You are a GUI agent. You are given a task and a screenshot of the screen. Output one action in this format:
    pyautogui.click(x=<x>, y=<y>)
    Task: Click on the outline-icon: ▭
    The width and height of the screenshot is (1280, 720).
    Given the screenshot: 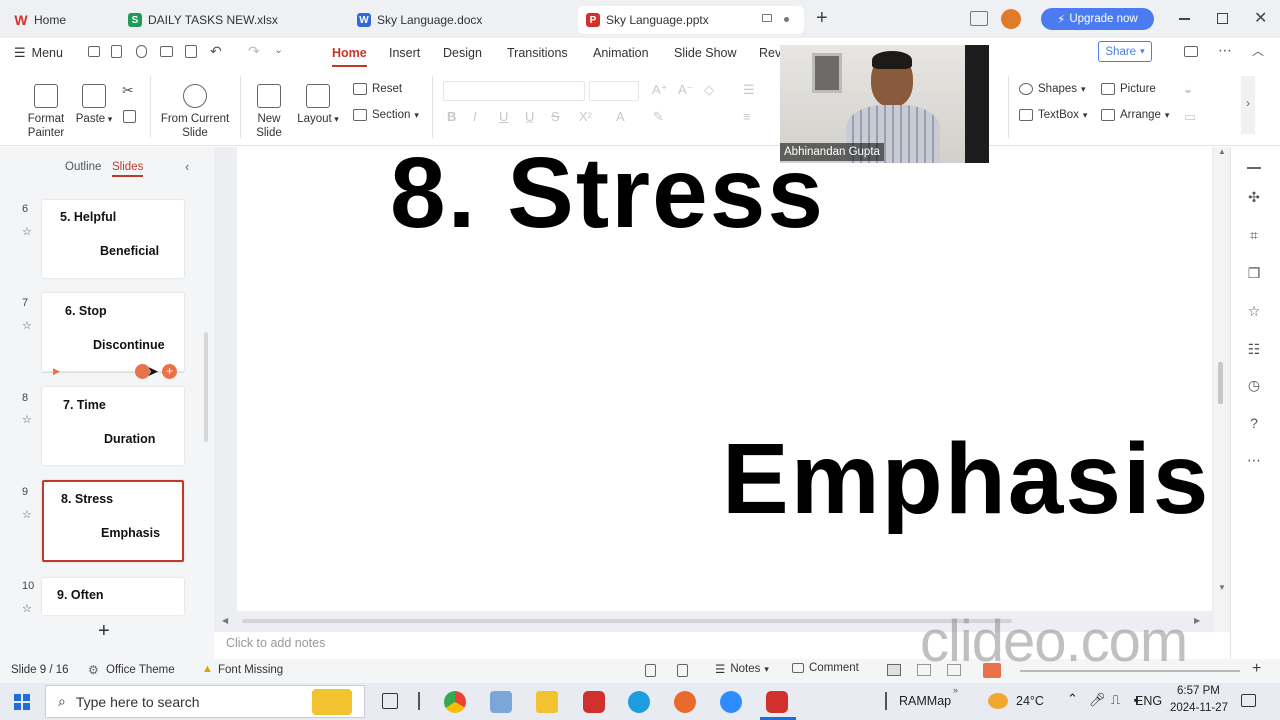 What is the action you would take?
    pyautogui.click(x=1190, y=117)
    